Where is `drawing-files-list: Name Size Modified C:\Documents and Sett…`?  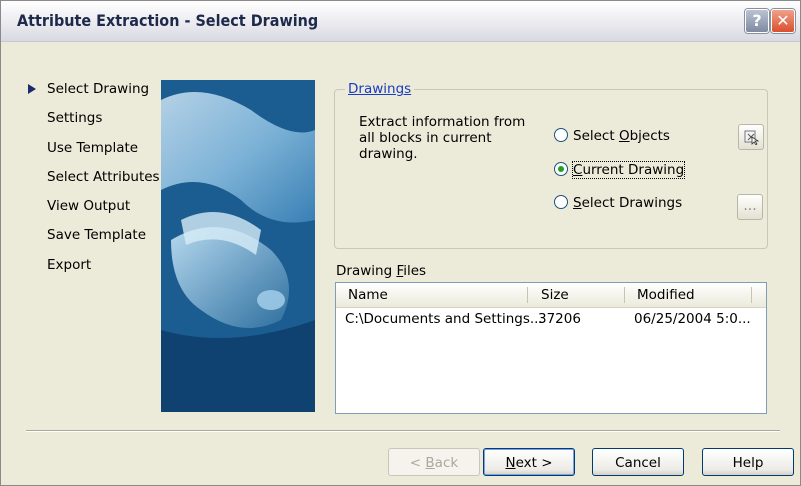
drawing-files-list: Name Size Modified C:\Documents and Sett… is located at coordinates (551, 348).